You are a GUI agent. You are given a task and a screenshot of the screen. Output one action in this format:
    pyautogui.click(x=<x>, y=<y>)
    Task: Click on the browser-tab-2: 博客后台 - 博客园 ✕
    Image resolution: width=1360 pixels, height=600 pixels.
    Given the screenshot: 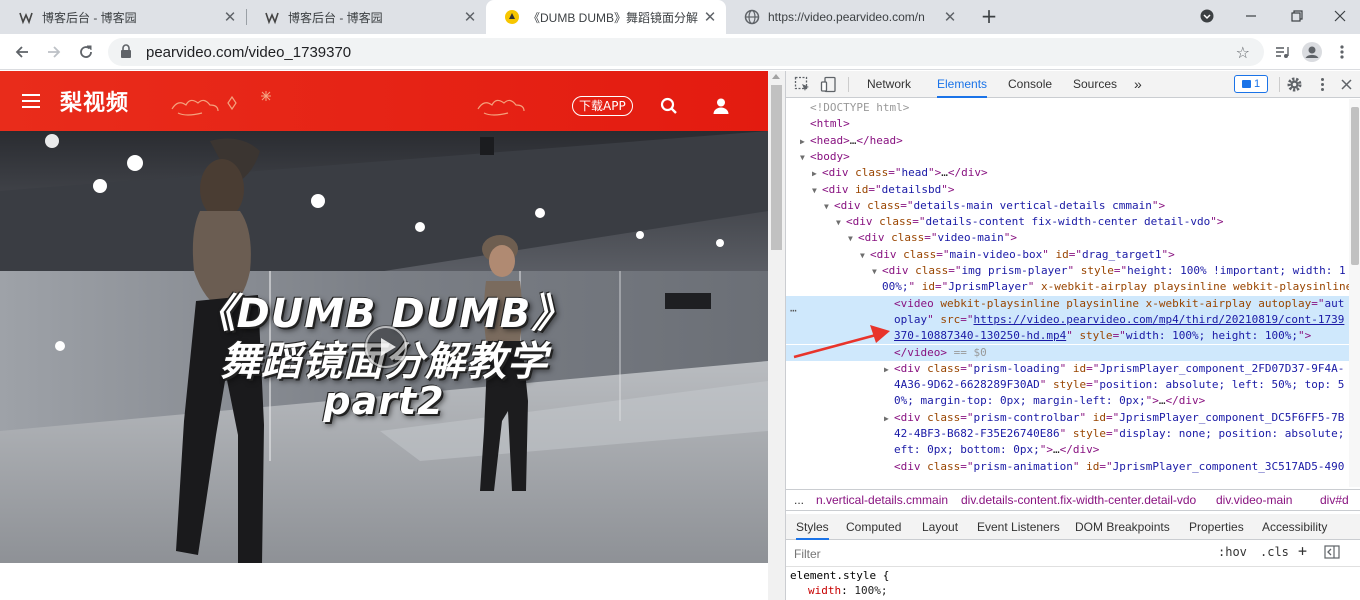 What is the action you would take?
    pyautogui.click(x=366, y=17)
    